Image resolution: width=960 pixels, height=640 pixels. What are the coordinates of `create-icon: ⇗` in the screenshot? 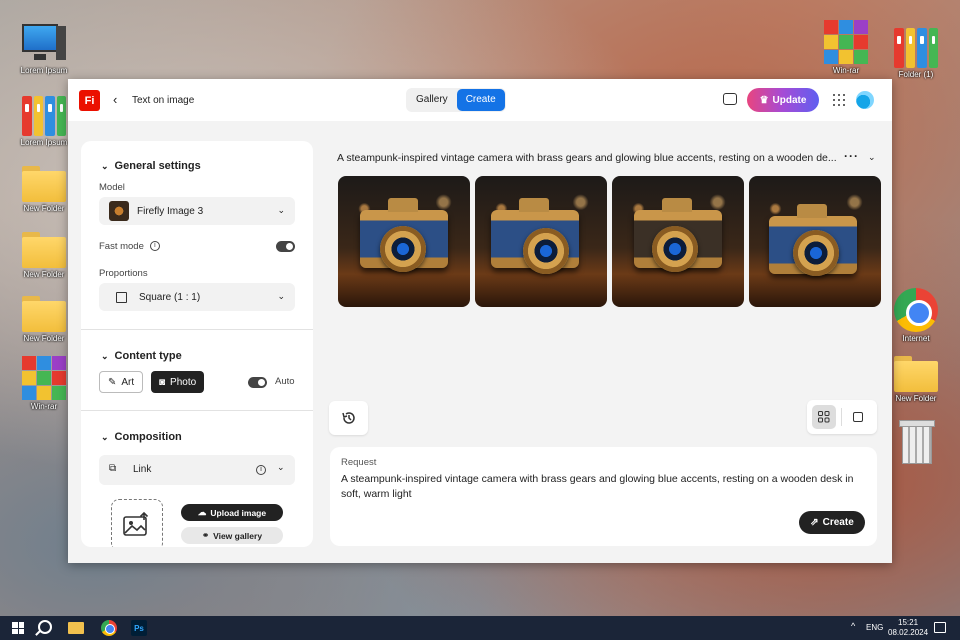 It's located at (814, 522).